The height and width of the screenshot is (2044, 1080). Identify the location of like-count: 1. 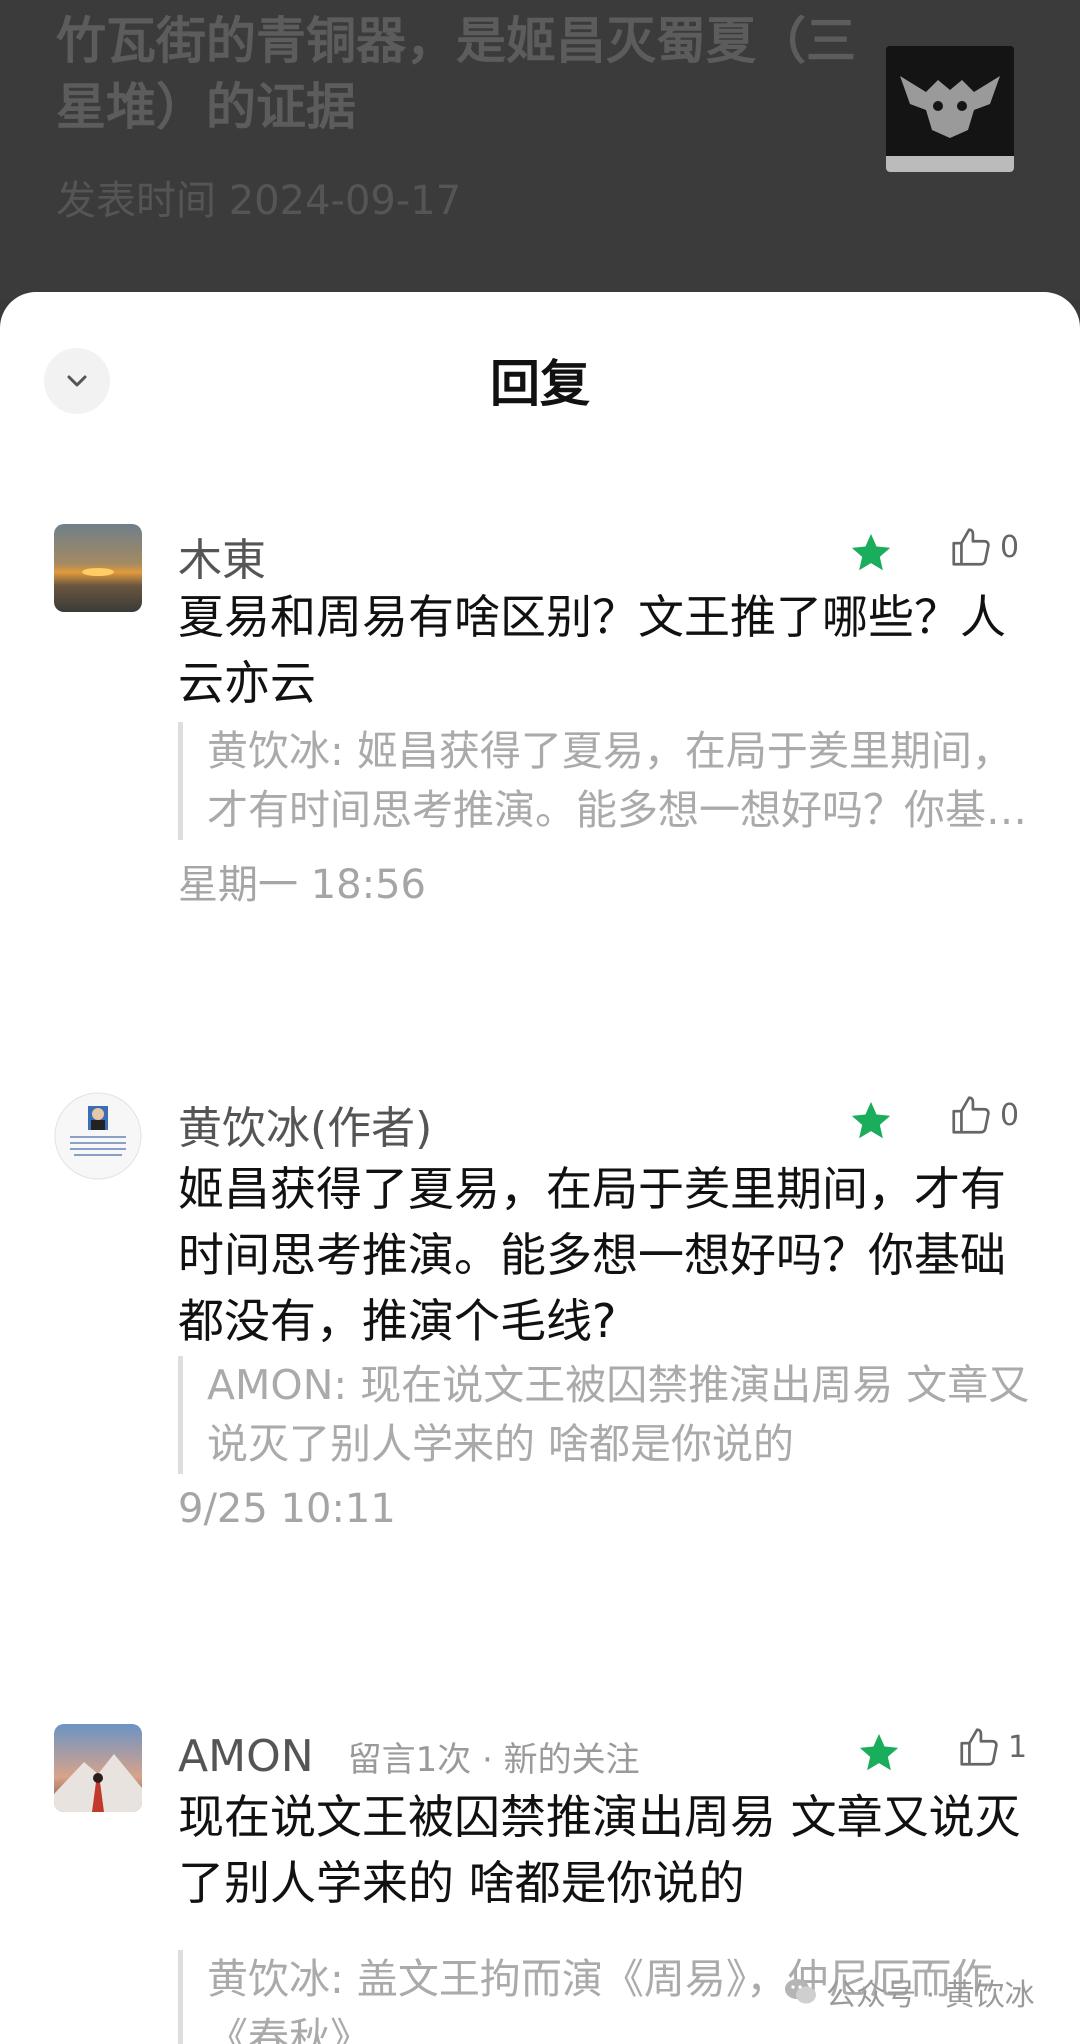
(1018, 1747).